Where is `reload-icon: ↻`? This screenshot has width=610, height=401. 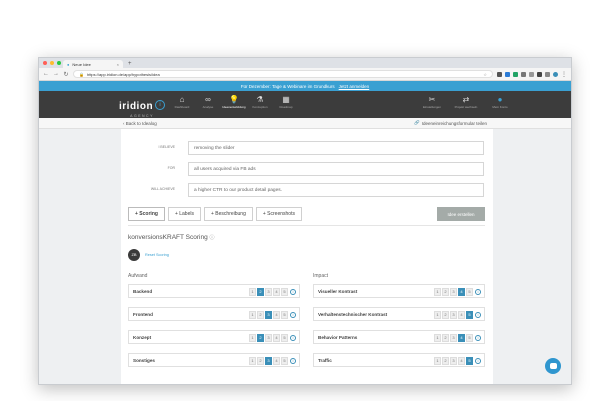 reload-icon: ↻ is located at coordinates (66, 74).